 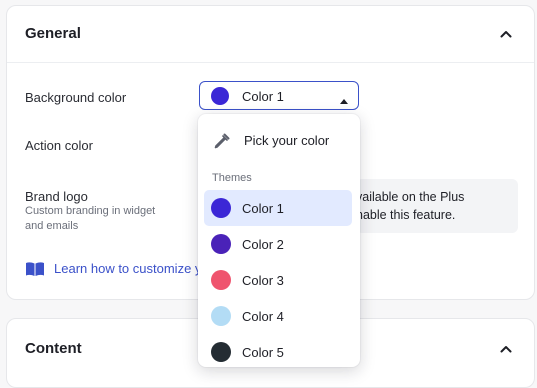 I want to click on upsell-line-1: vailable on the Plus, so click(x=410, y=197).